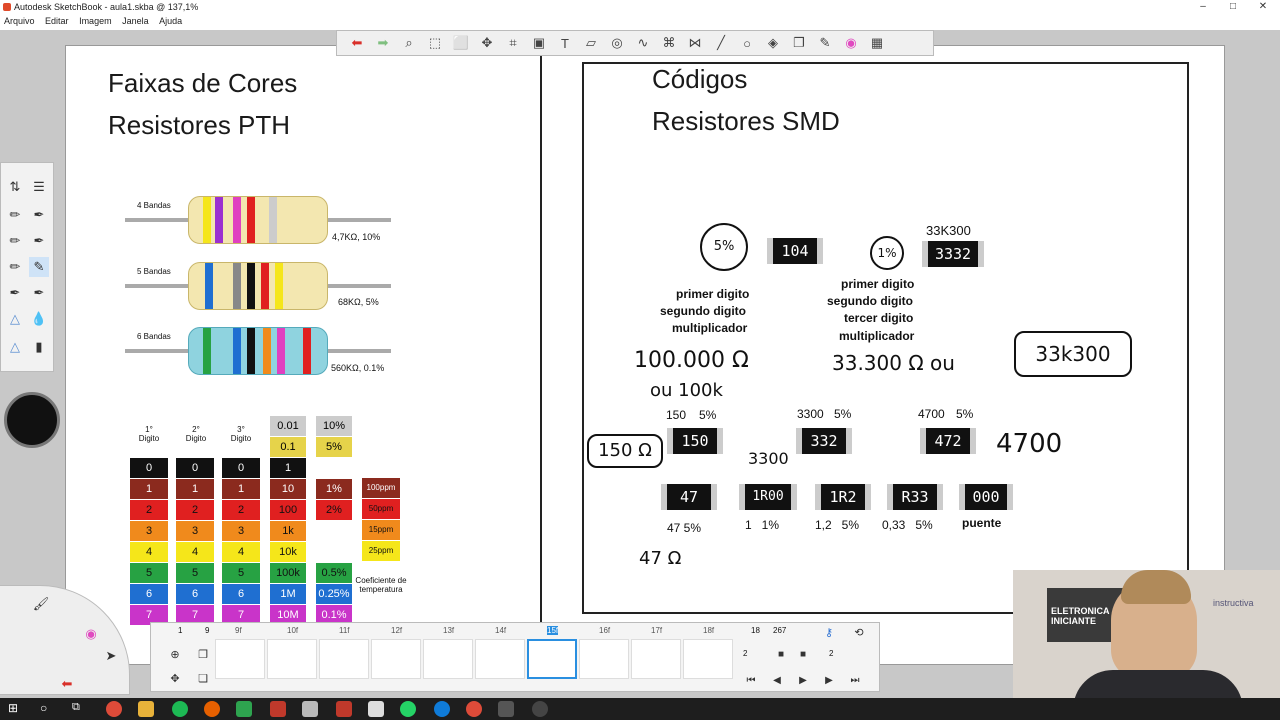 The image size is (1280, 720). Describe the element at coordinates (175, 679) in the screenshot. I see `move-frame-icon: ✥` at that location.